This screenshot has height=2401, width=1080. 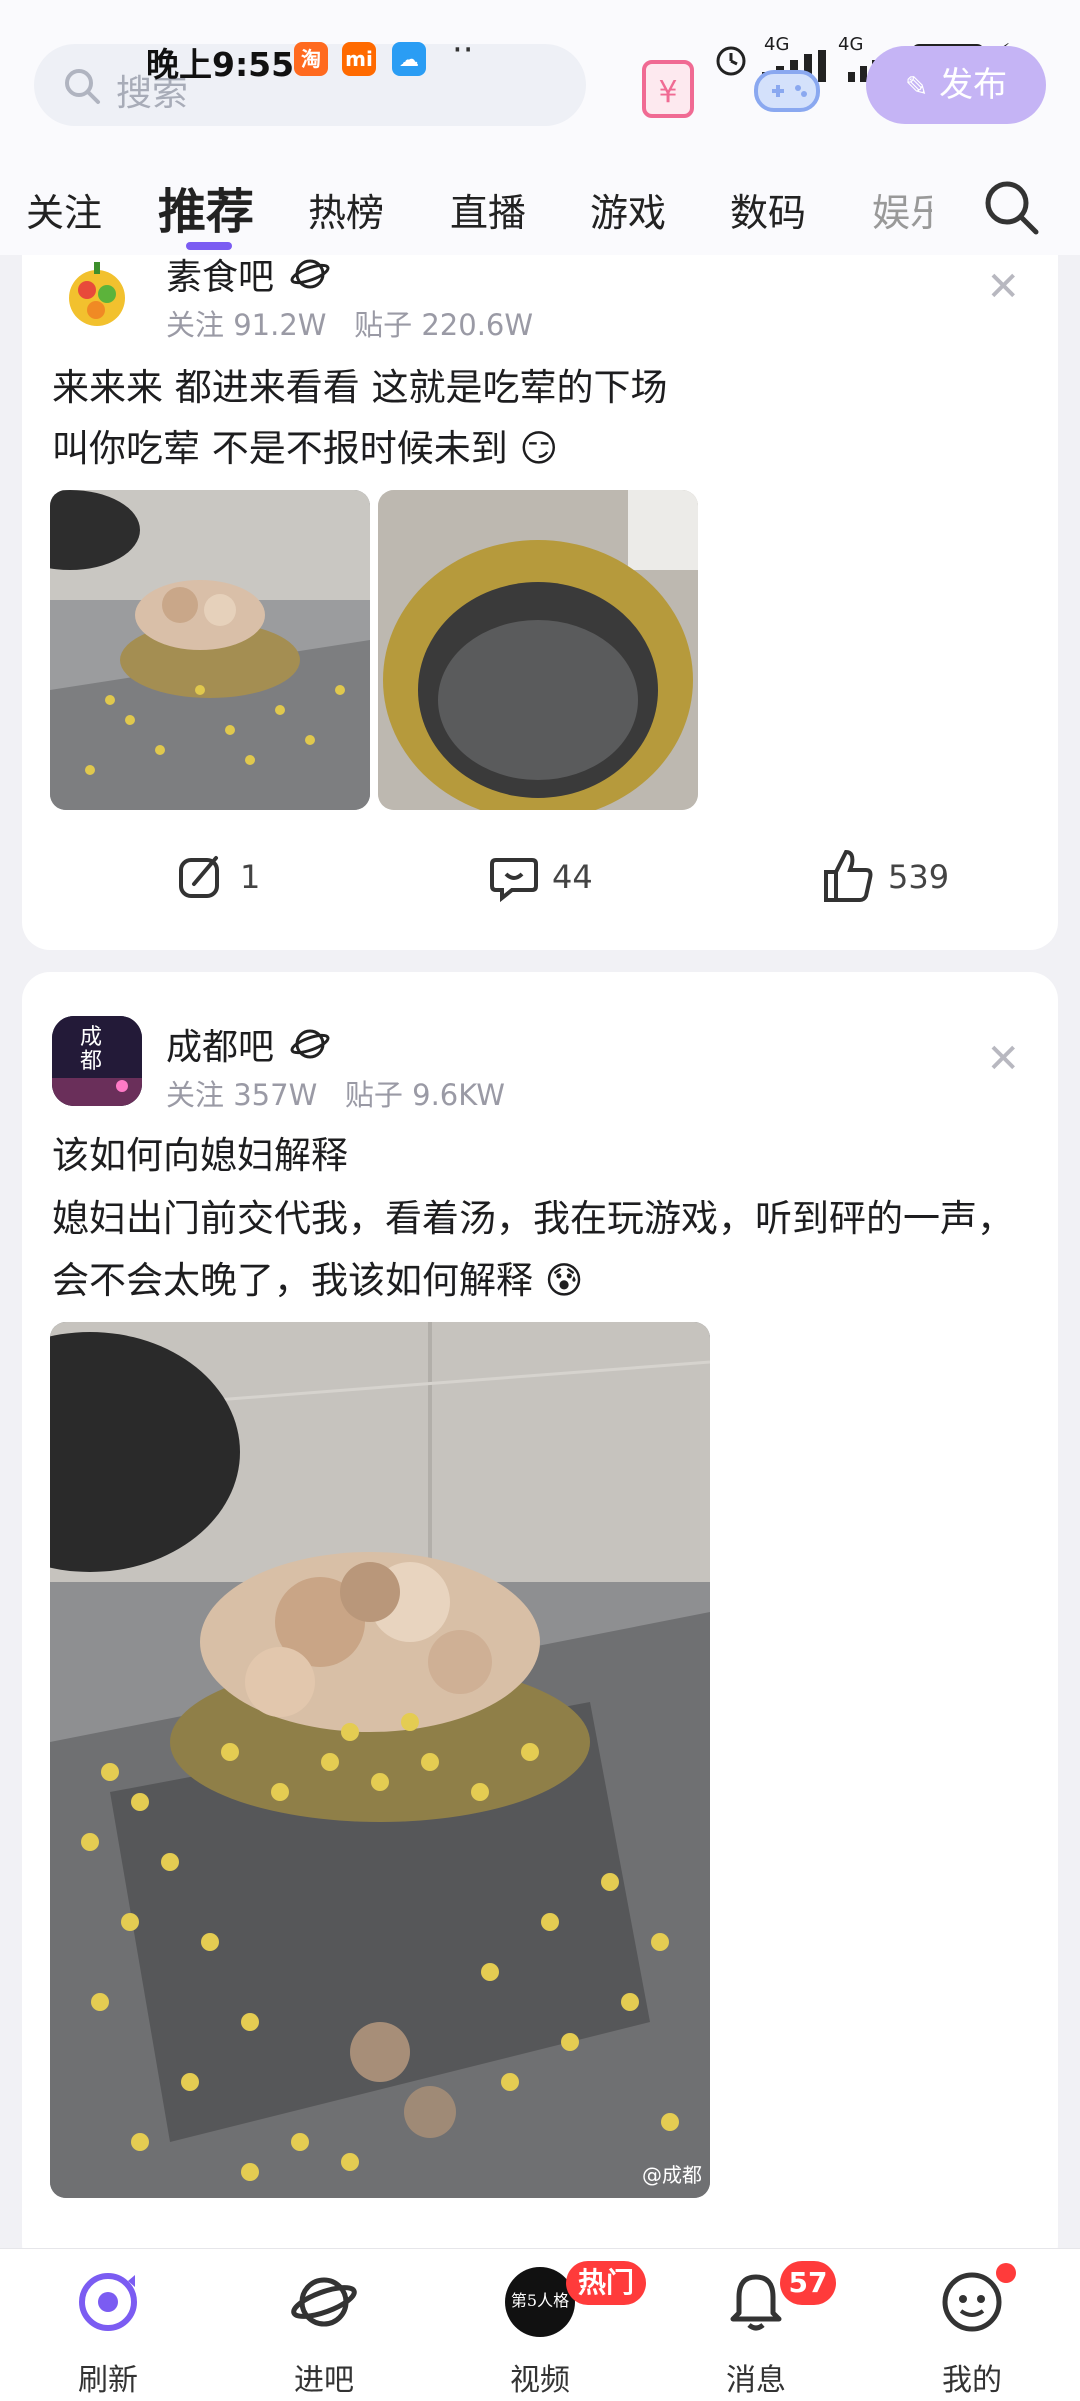 I want to click on tab-entertainment: 娱乐, so click(x=902, y=209).